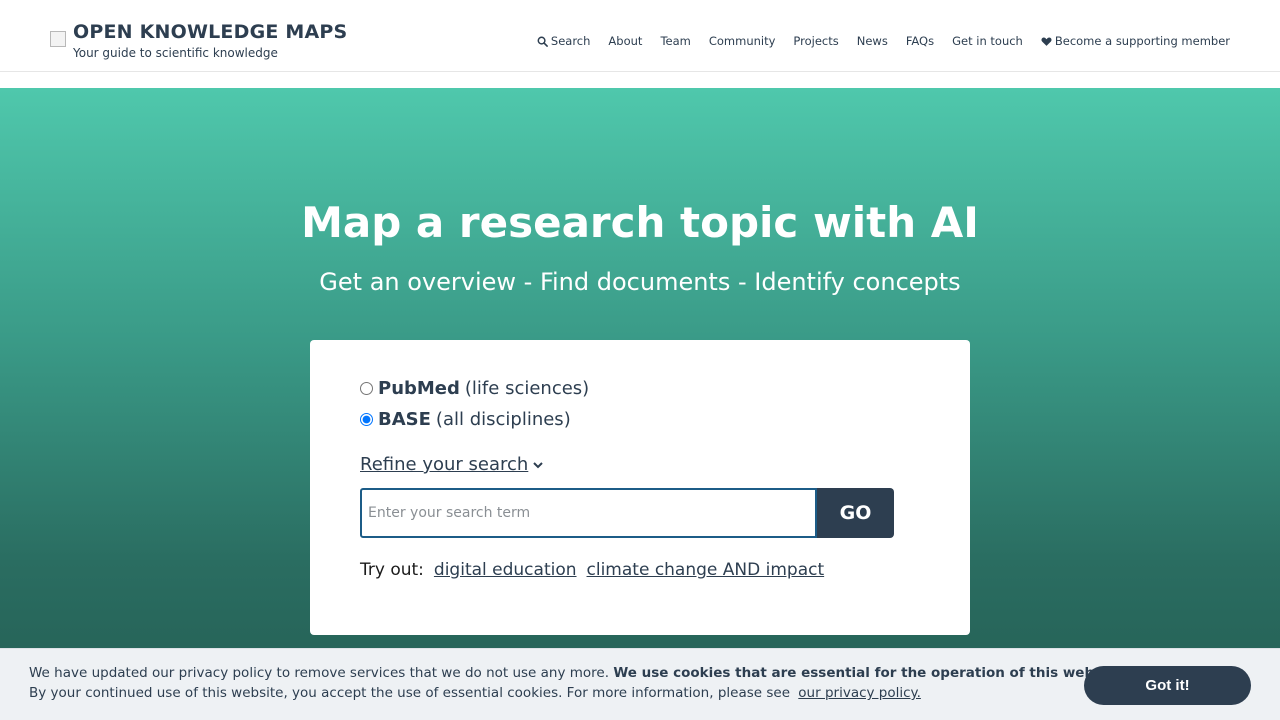  What do you see at coordinates (404, 419) in the screenshot?
I see `source-name-base: BASE` at bounding box center [404, 419].